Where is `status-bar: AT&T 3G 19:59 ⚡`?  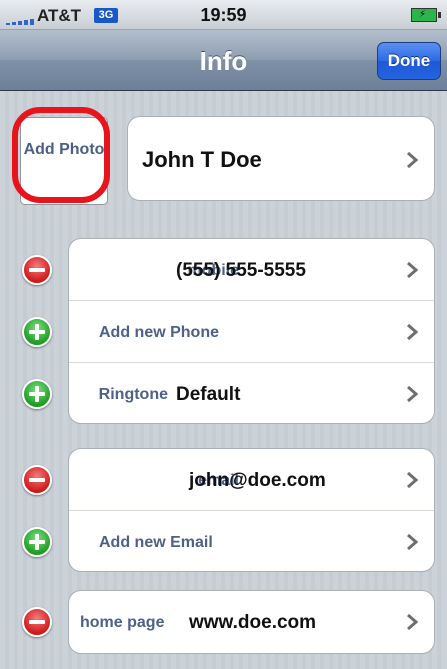
status-bar: AT&T 3G 19:59 ⚡ is located at coordinates (223, 15).